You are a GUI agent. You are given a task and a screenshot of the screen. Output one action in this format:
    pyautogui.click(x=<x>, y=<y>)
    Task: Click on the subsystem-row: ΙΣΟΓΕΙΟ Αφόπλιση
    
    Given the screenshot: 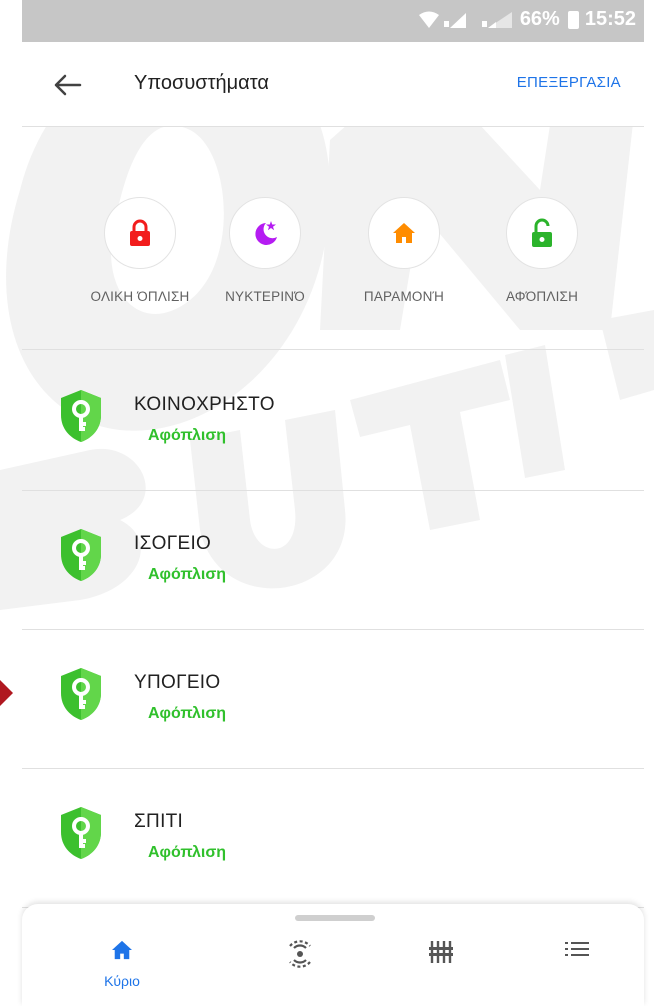 What is the action you would take?
    pyautogui.click(x=333, y=560)
    